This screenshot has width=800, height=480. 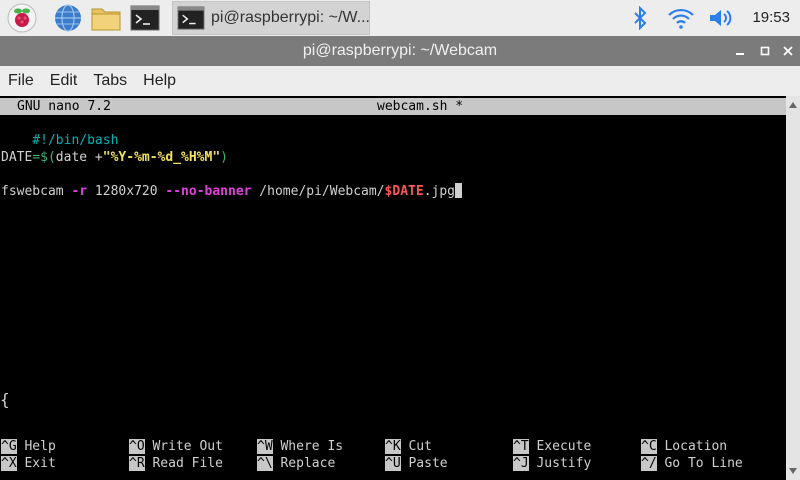 I want to click on menu-edit: Edit, so click(x=64, y=81).